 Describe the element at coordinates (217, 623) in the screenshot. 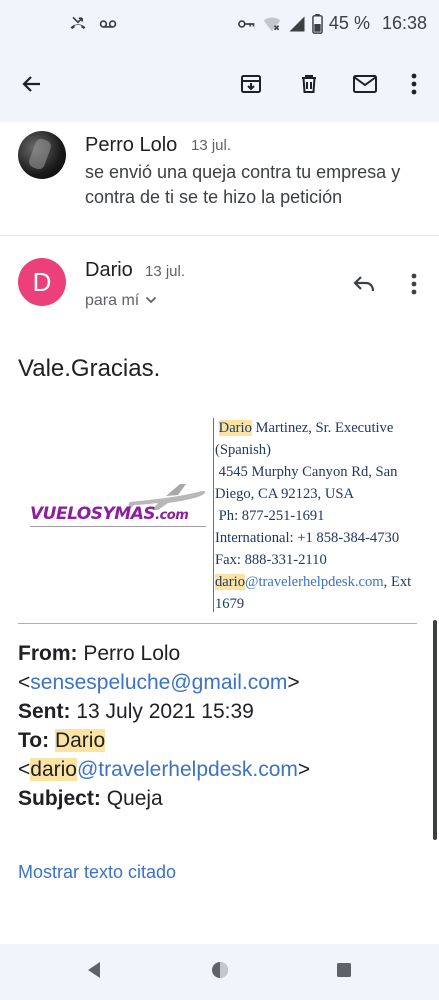

I see `quote-separator` at that location.